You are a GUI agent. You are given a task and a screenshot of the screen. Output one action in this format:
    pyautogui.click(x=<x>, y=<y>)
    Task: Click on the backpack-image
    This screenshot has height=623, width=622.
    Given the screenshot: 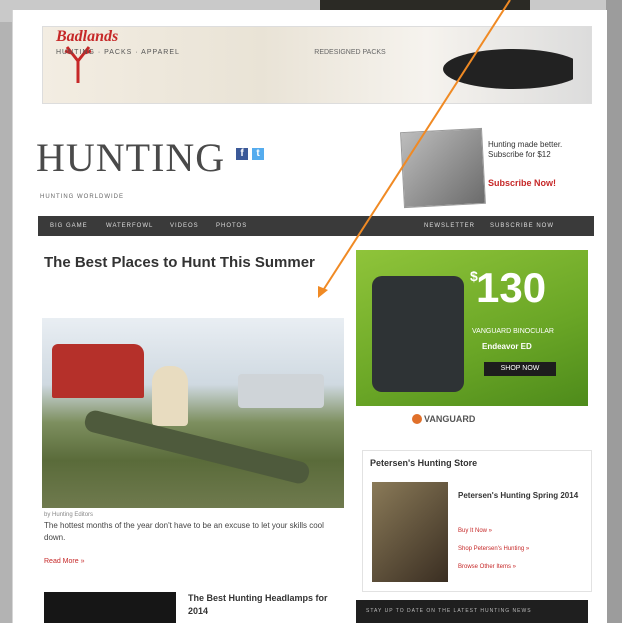 What is the action you would take?
    pyautogui.click(x=508, y=69)
    